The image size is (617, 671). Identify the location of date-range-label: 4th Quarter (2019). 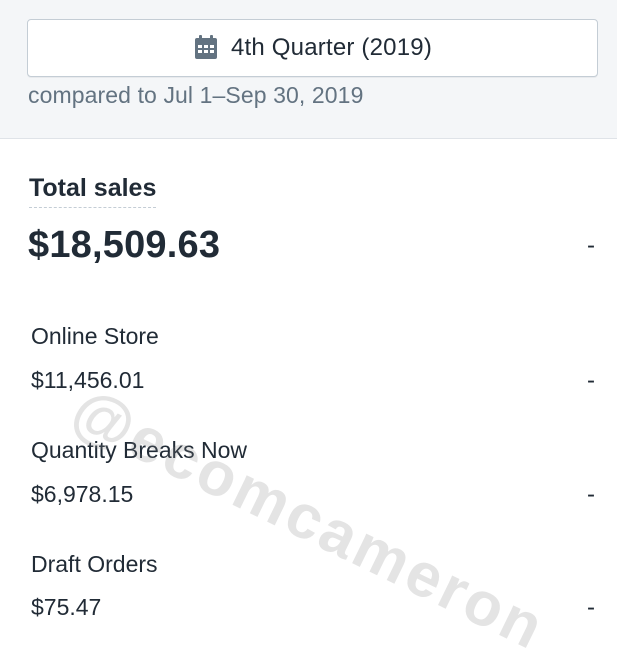
(331, 47).